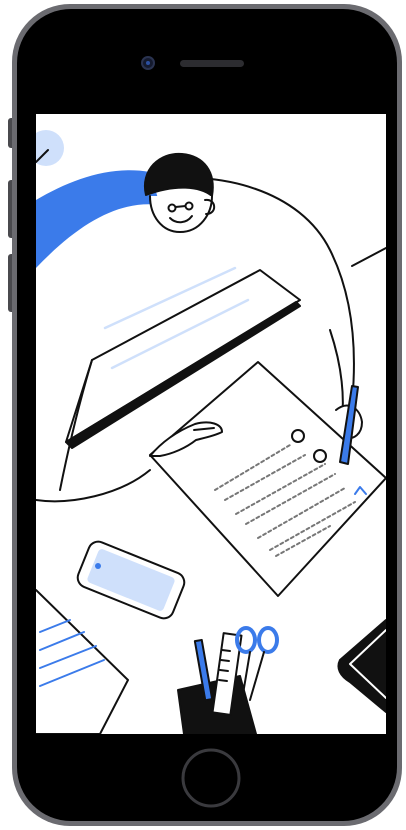  What do you see at coordinates (211, 778) in the screenshot?
I see `home-button` at bounding box center [211, 778].